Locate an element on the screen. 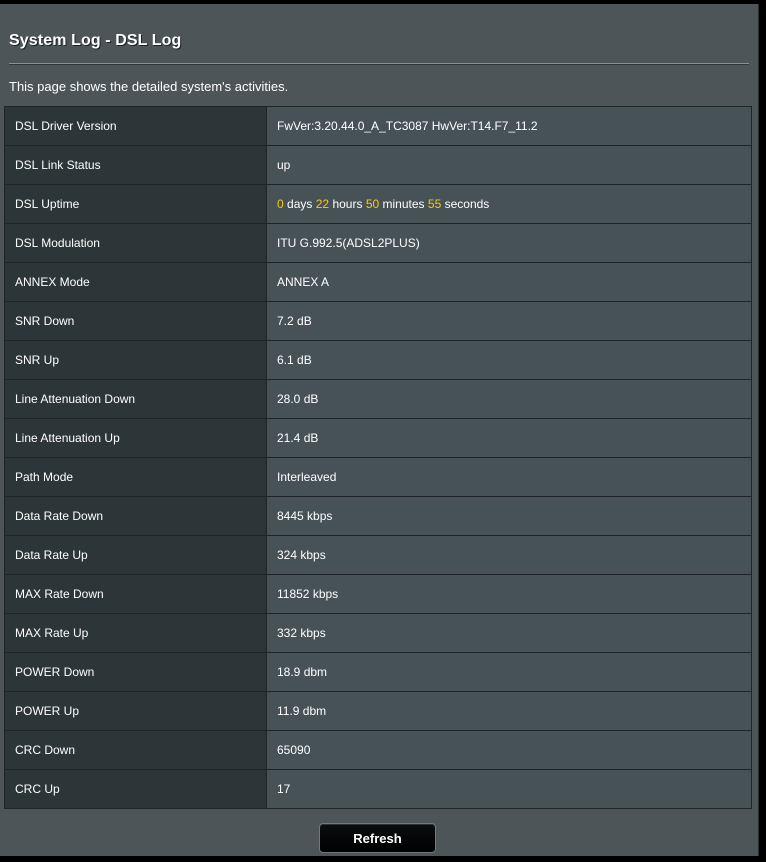  table-row: Line Attenuation Down 28.0 dB is located at coordinates (378, 399).